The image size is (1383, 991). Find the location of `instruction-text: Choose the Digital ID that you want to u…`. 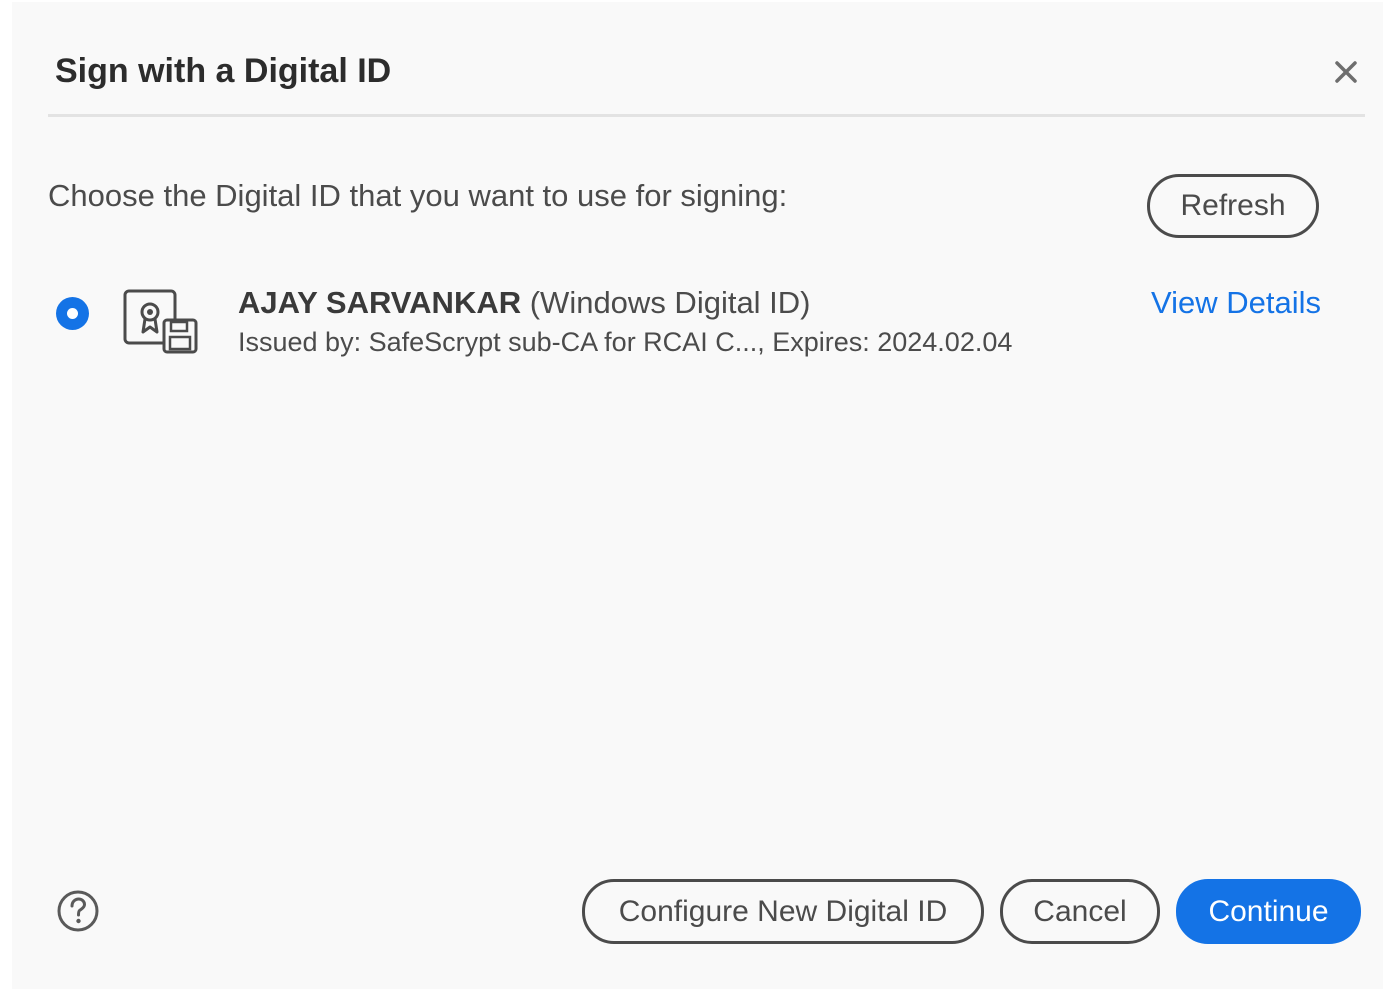

instruction-text: Choose the Digital ID that you want to u… is located at coordinates (418, 195).